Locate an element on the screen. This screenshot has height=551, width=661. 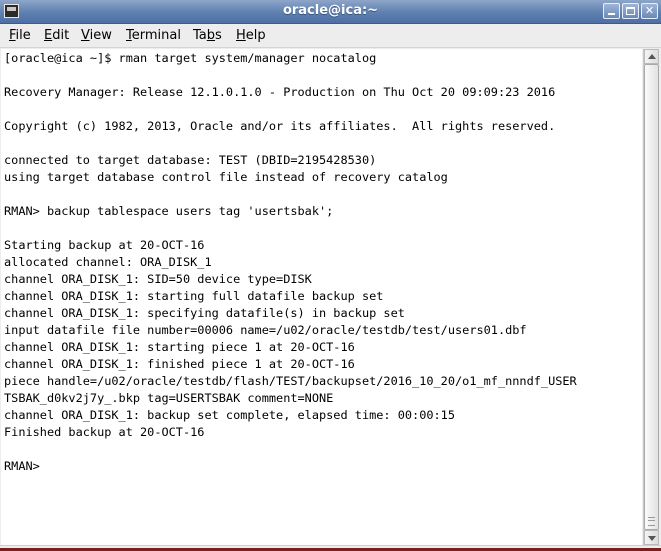
scroll-up-button is located at coordinates (651, 56).